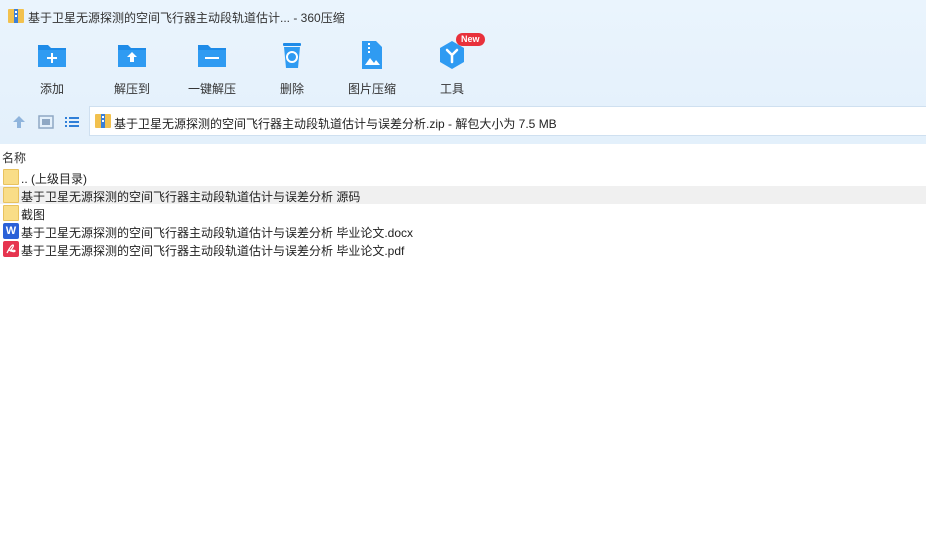 The width and height of the screenshot is (926, 547). Describe the element at coordinates (213, 251) in the screenshot. I see `file-name: 基于卫星无源探测的空间飞行器主动段轨道估计与误差分析 毕业论文.pdf` at that location.